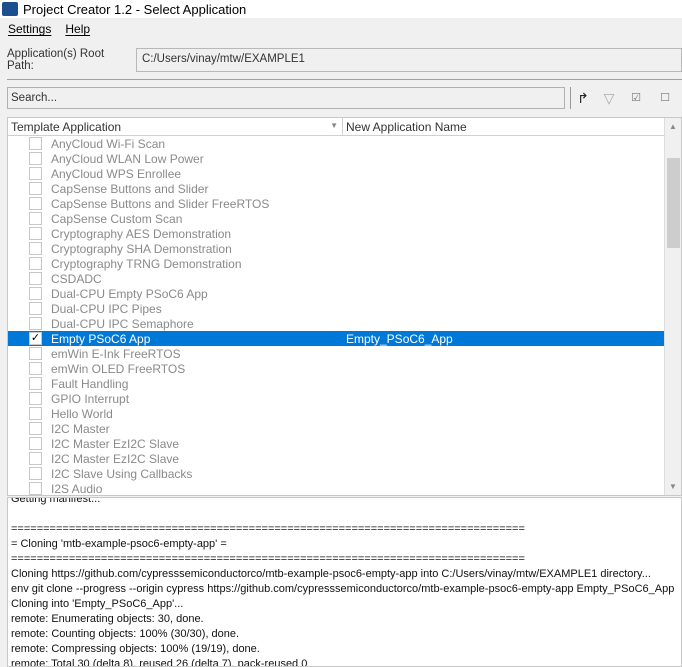 This screenshot has width=682, height=667. Describe the element at coordinates (336, 143) in the screenshot. I see `table-row: AnyCloud Wi-Fi Scan` at that location.